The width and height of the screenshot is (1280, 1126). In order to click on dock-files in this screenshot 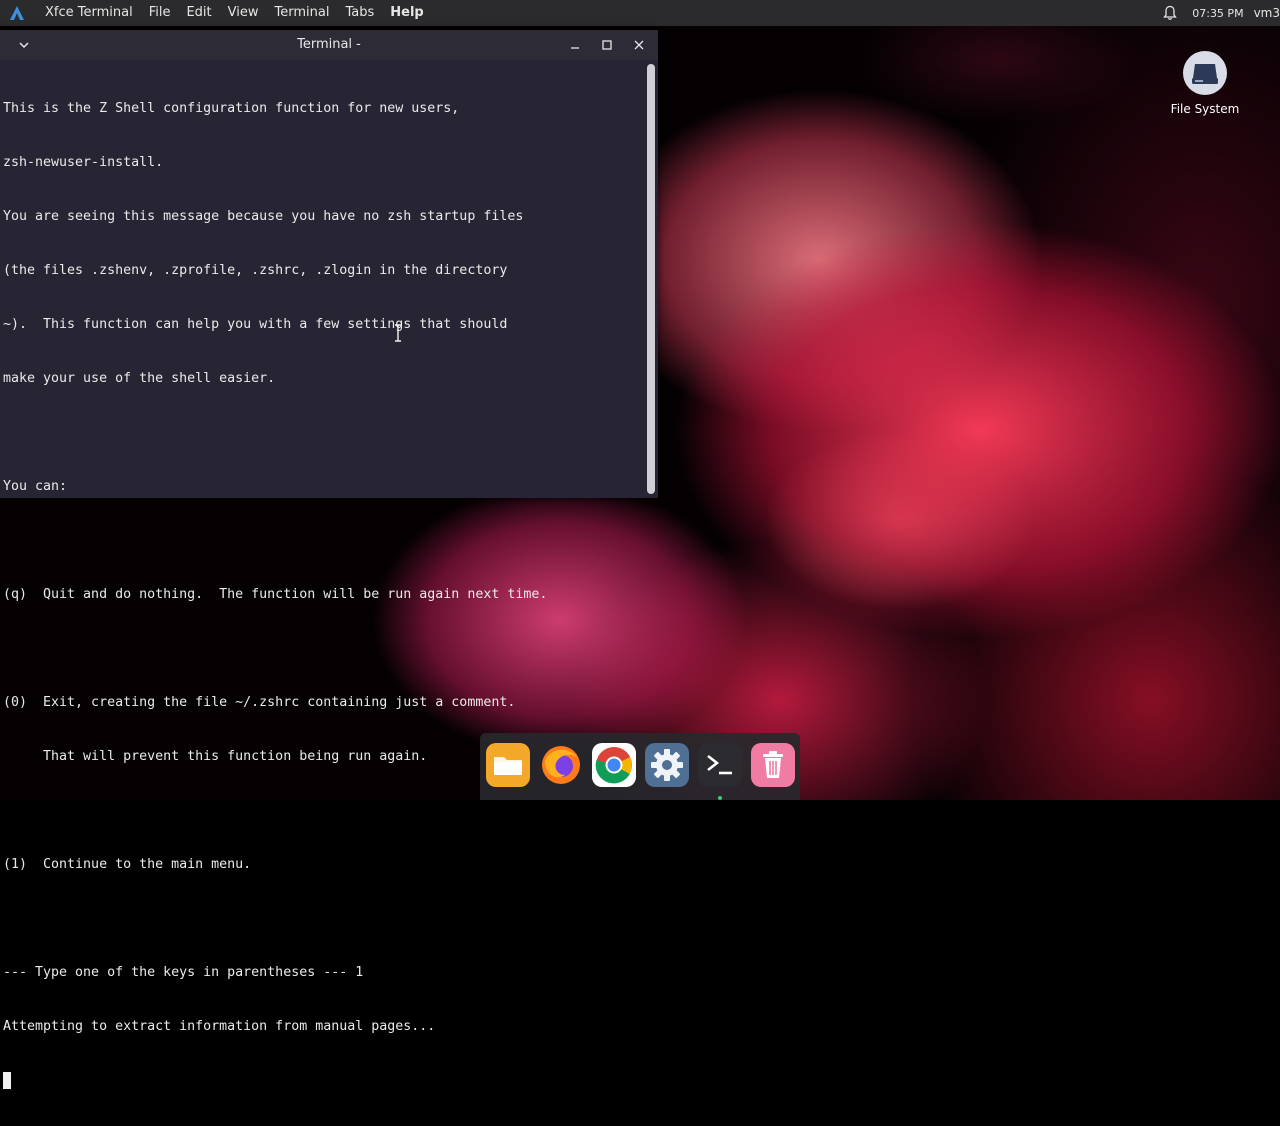, I will do `click(507, 766)`.